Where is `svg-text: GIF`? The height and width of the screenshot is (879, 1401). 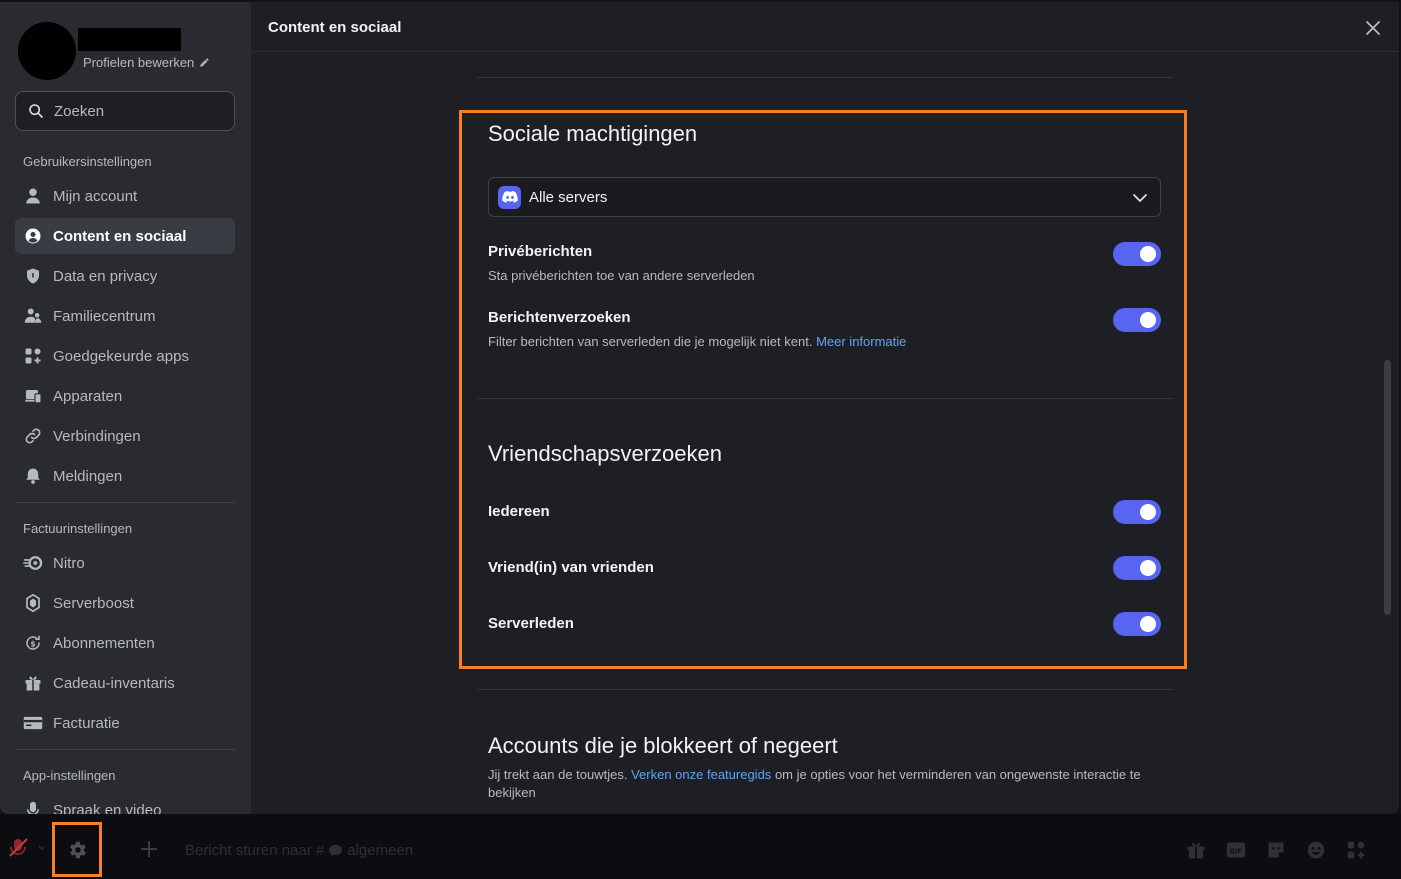
svg-text: GIF is located at coordinates (1235, 851).